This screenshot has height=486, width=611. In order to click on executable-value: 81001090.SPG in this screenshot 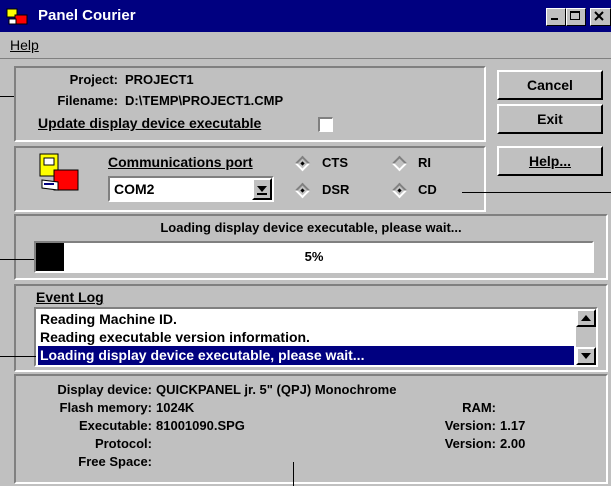, I will do `click(200, 425)`.